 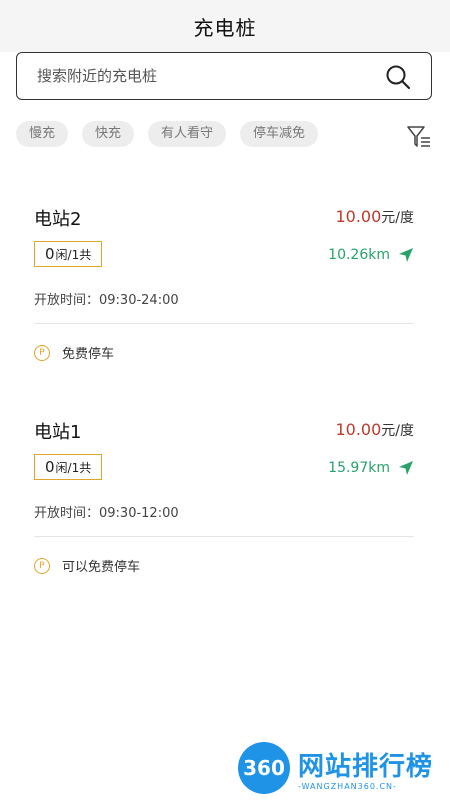 I want to click on page-title: 充电桩, so click(x=225, y=27).